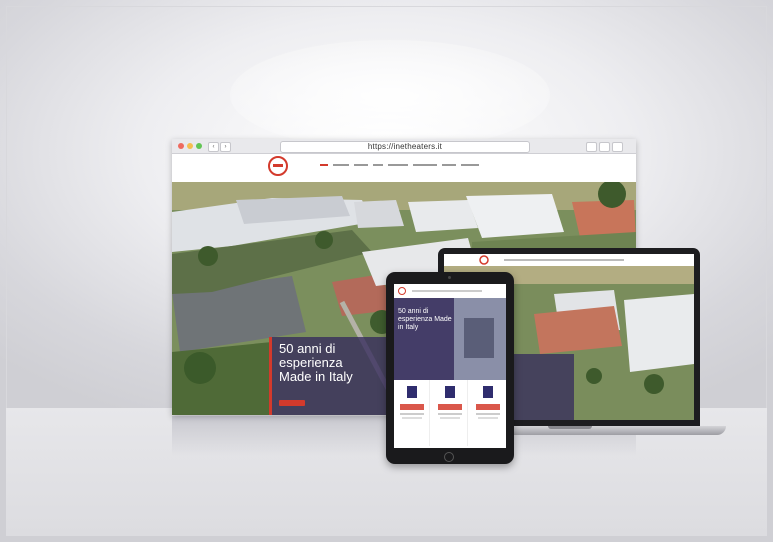 The height and width of the screenshot is (542, 773). I want to click on forward-button: ›, so click(225, 147).